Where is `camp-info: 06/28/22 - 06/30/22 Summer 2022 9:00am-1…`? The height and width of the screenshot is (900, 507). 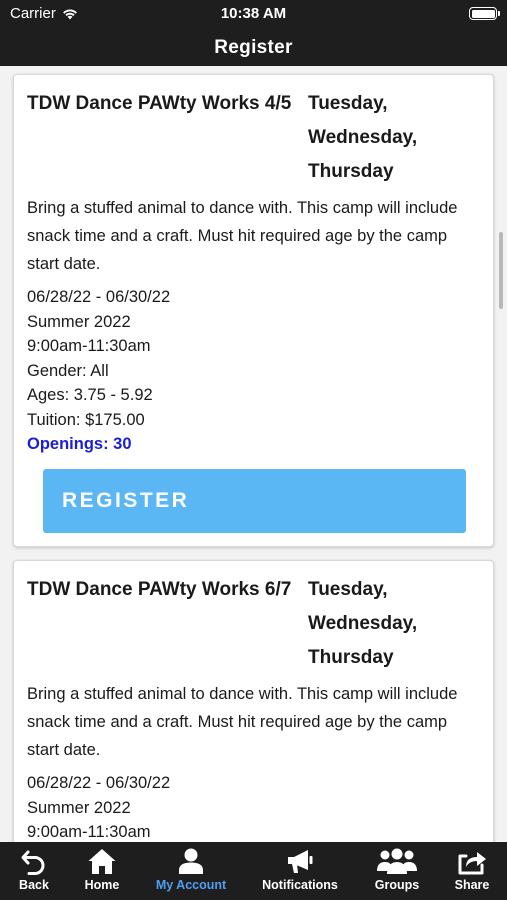
camp-info: 06/28/22 - 06/30/22 Summer 2022 9:00am-1… is located at coordinates (253, 806).